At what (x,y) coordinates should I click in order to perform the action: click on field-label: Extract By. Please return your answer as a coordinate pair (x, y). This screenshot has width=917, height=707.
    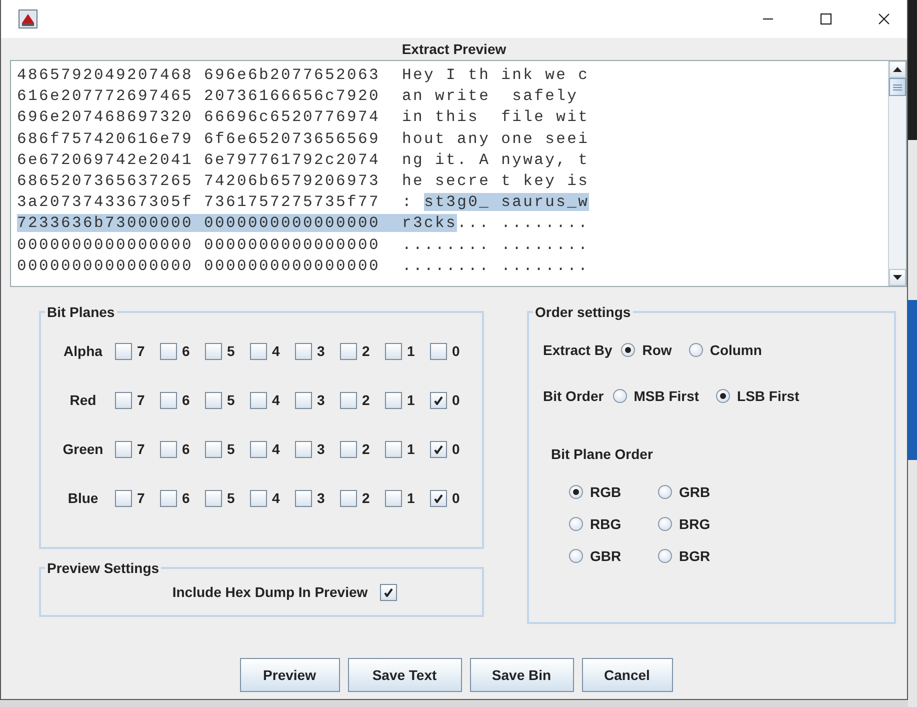
    Looking at the image, I should click on (577, 350).